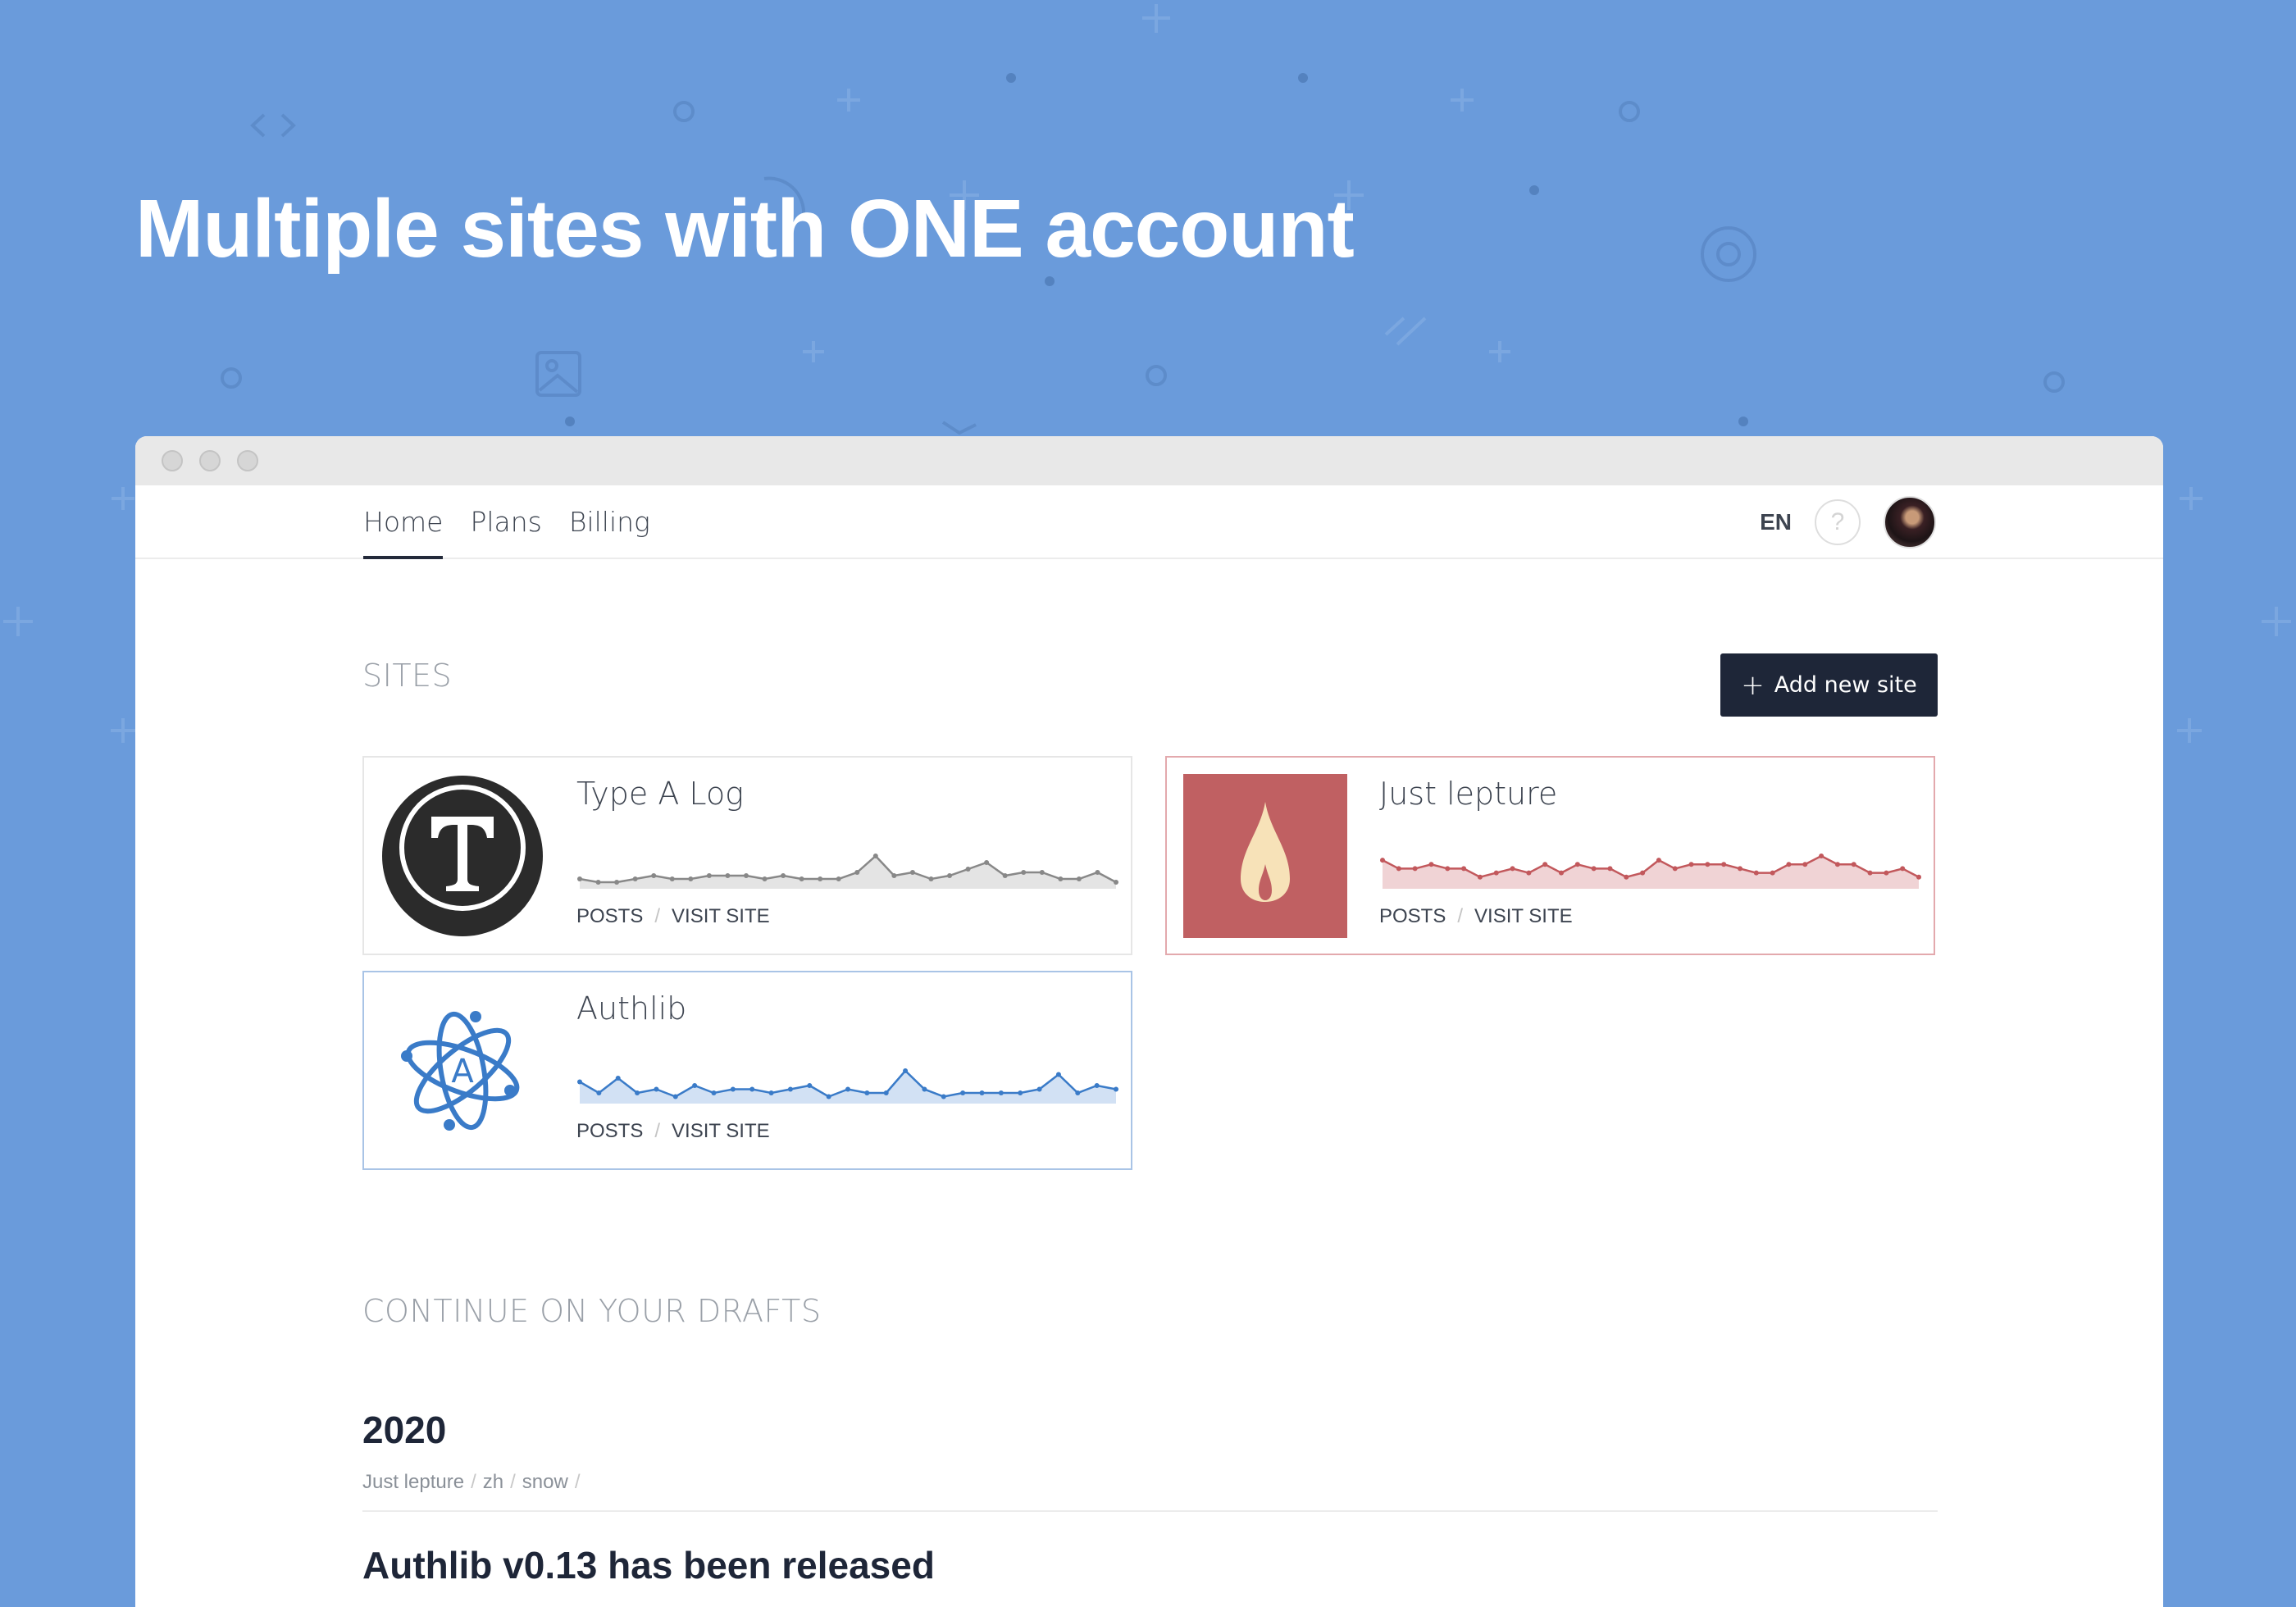  Describe the element at coordinates (403, 522) in the screenshot. I see `nav-home-link: Home` at that location.